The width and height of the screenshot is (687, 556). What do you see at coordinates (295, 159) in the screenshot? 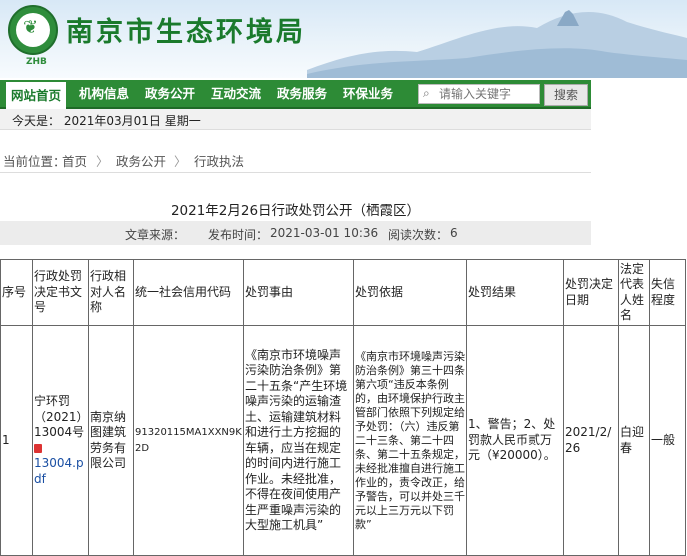
I see `breadcrumb: 当前位置： 首页 〉 政务公开 〉 行政执法` at bounding box center [295, 159].